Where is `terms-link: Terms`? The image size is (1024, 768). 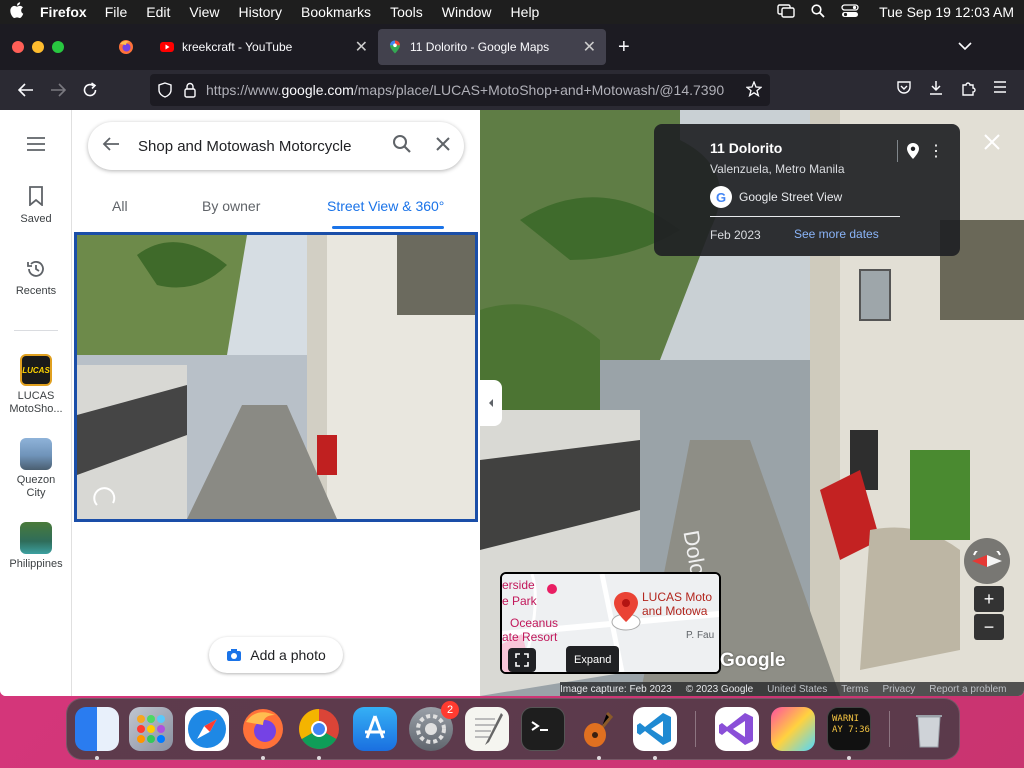 terms-link: Terms is located at coordinates (854, 689).